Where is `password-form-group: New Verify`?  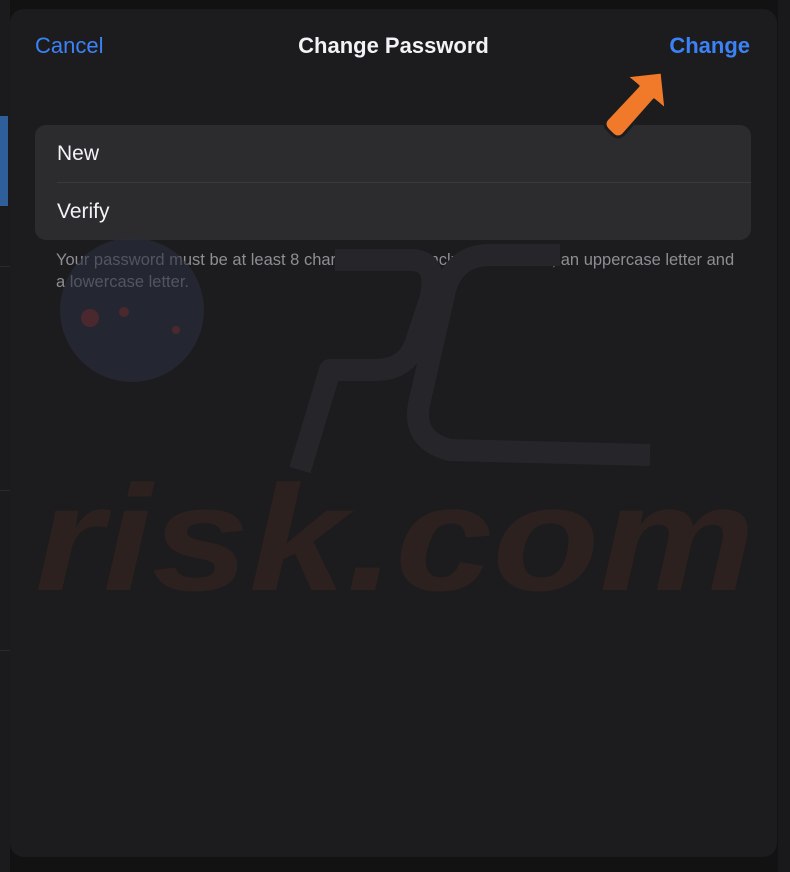
password-form-group: New Verify is located at coordinates (393, 182).